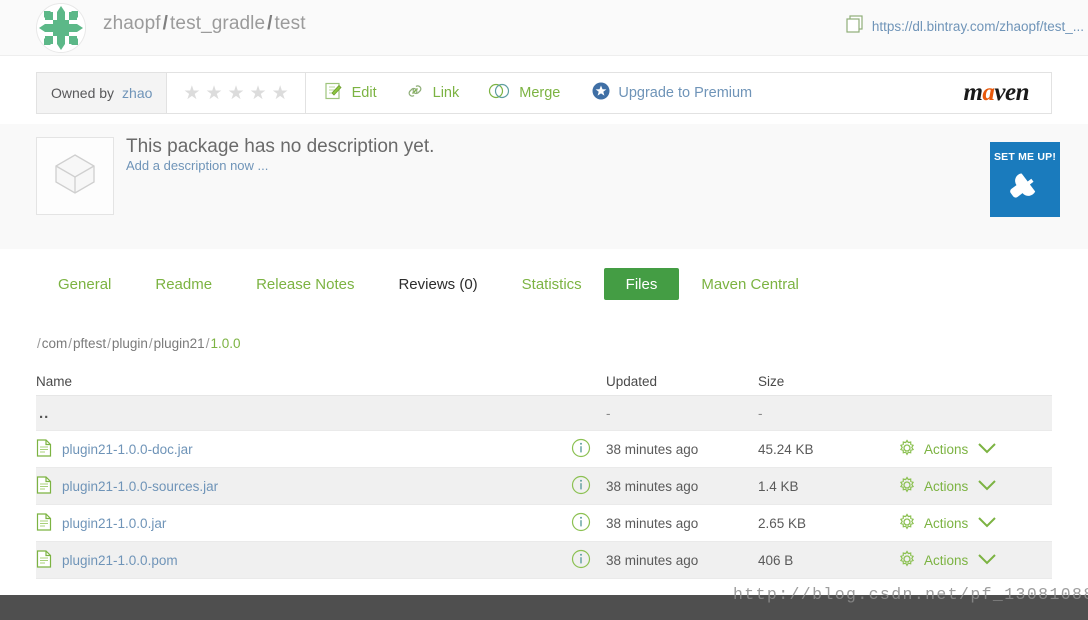 The width and height of the screenshot is (1088, 620). I want to click on file-name-cell: plugin21-1.0.0-doc.jar, so click(296, 449).